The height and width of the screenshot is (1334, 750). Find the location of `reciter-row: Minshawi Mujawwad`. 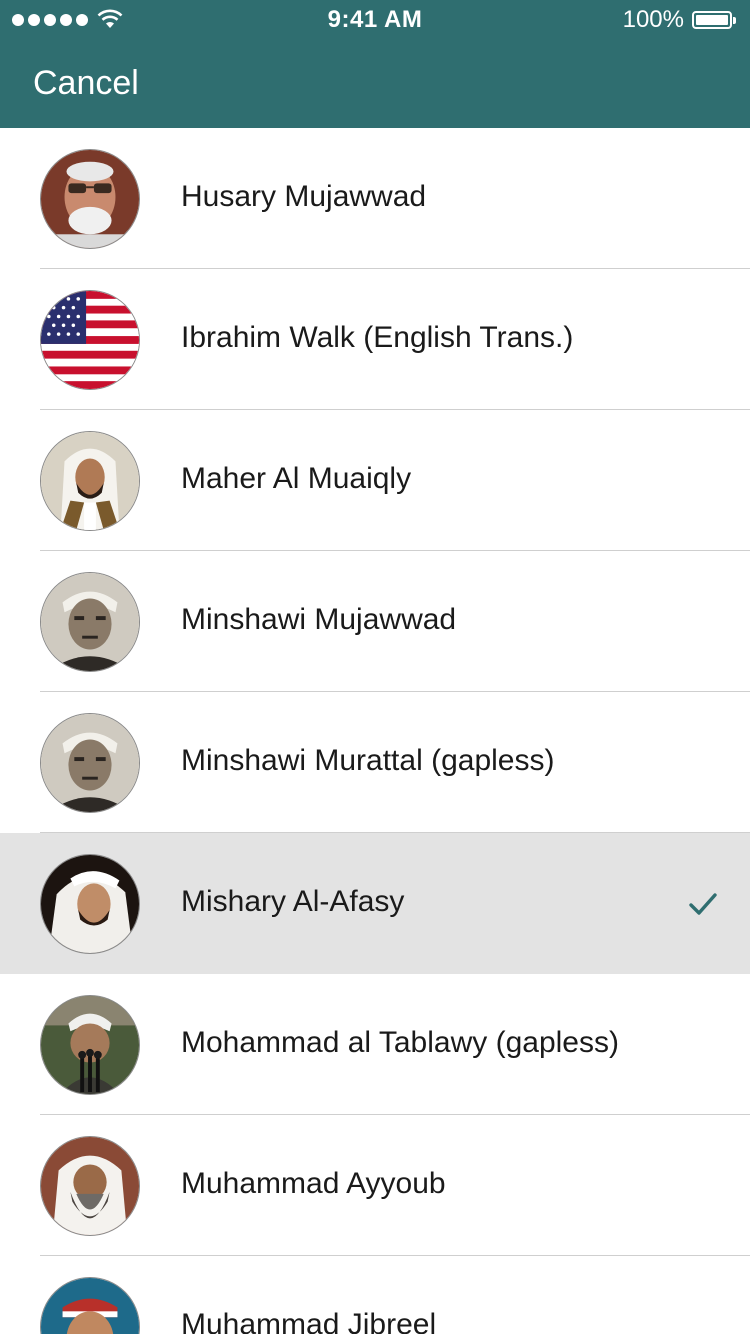

reciter-row: Minshawi Mujawwad is located at coordinates (375, 621).